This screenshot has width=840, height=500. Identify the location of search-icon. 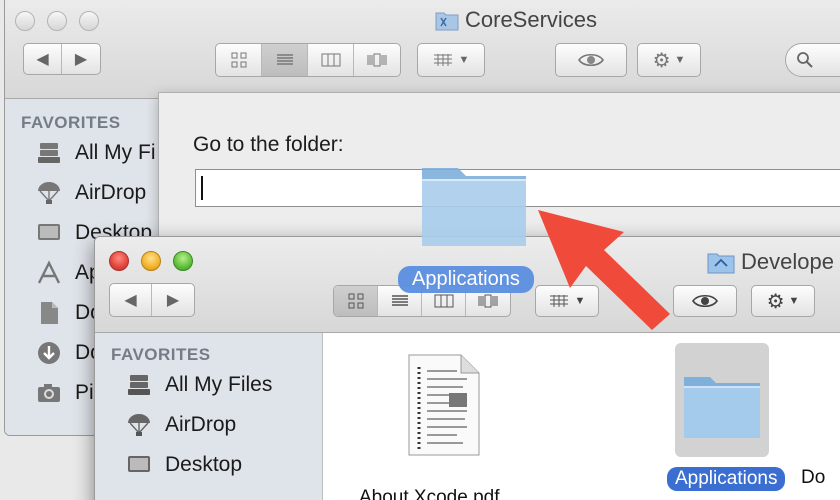
(805, 60).